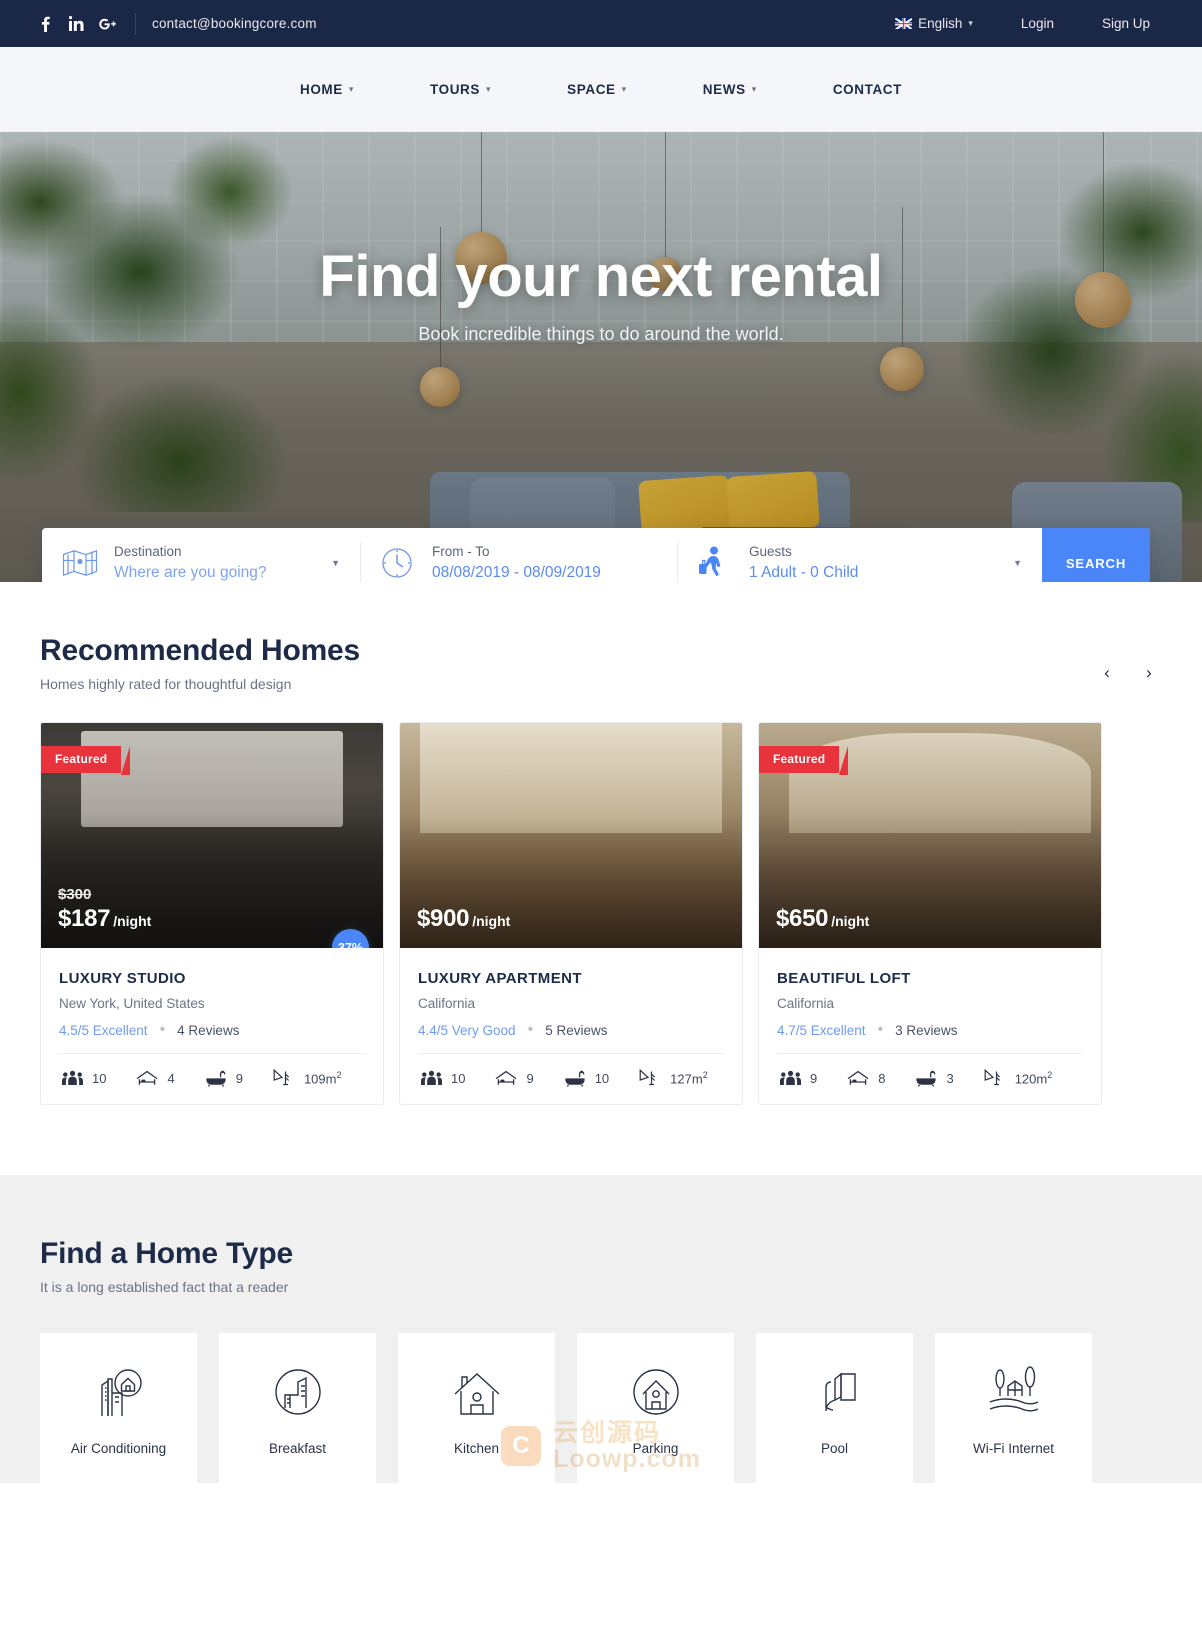  What do you see at coordinates (491, 921) in the screenshot?
I see `price-unit: /night` at bounding box center [491, 921].